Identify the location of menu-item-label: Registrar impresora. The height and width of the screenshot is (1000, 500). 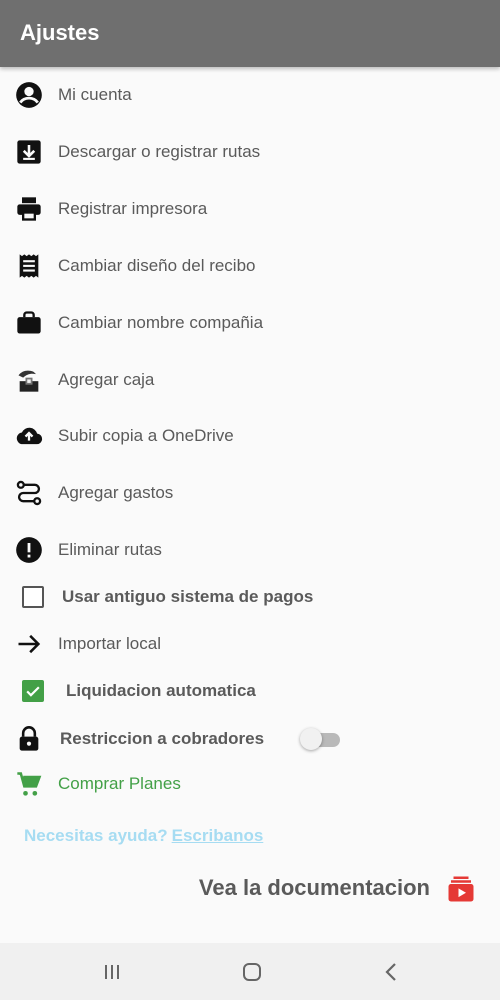
(133, 208).